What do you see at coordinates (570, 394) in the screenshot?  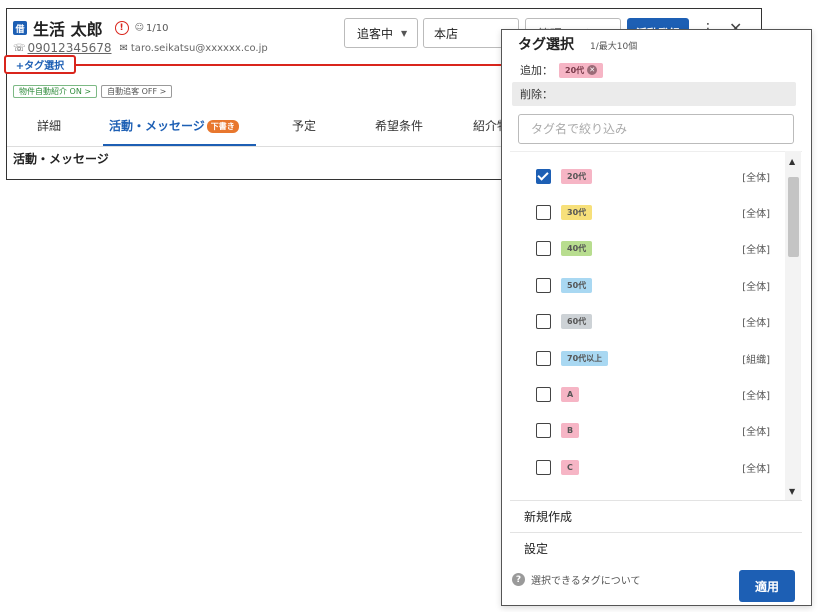 I see `tag-label: A` at bounding box center [570, 394].